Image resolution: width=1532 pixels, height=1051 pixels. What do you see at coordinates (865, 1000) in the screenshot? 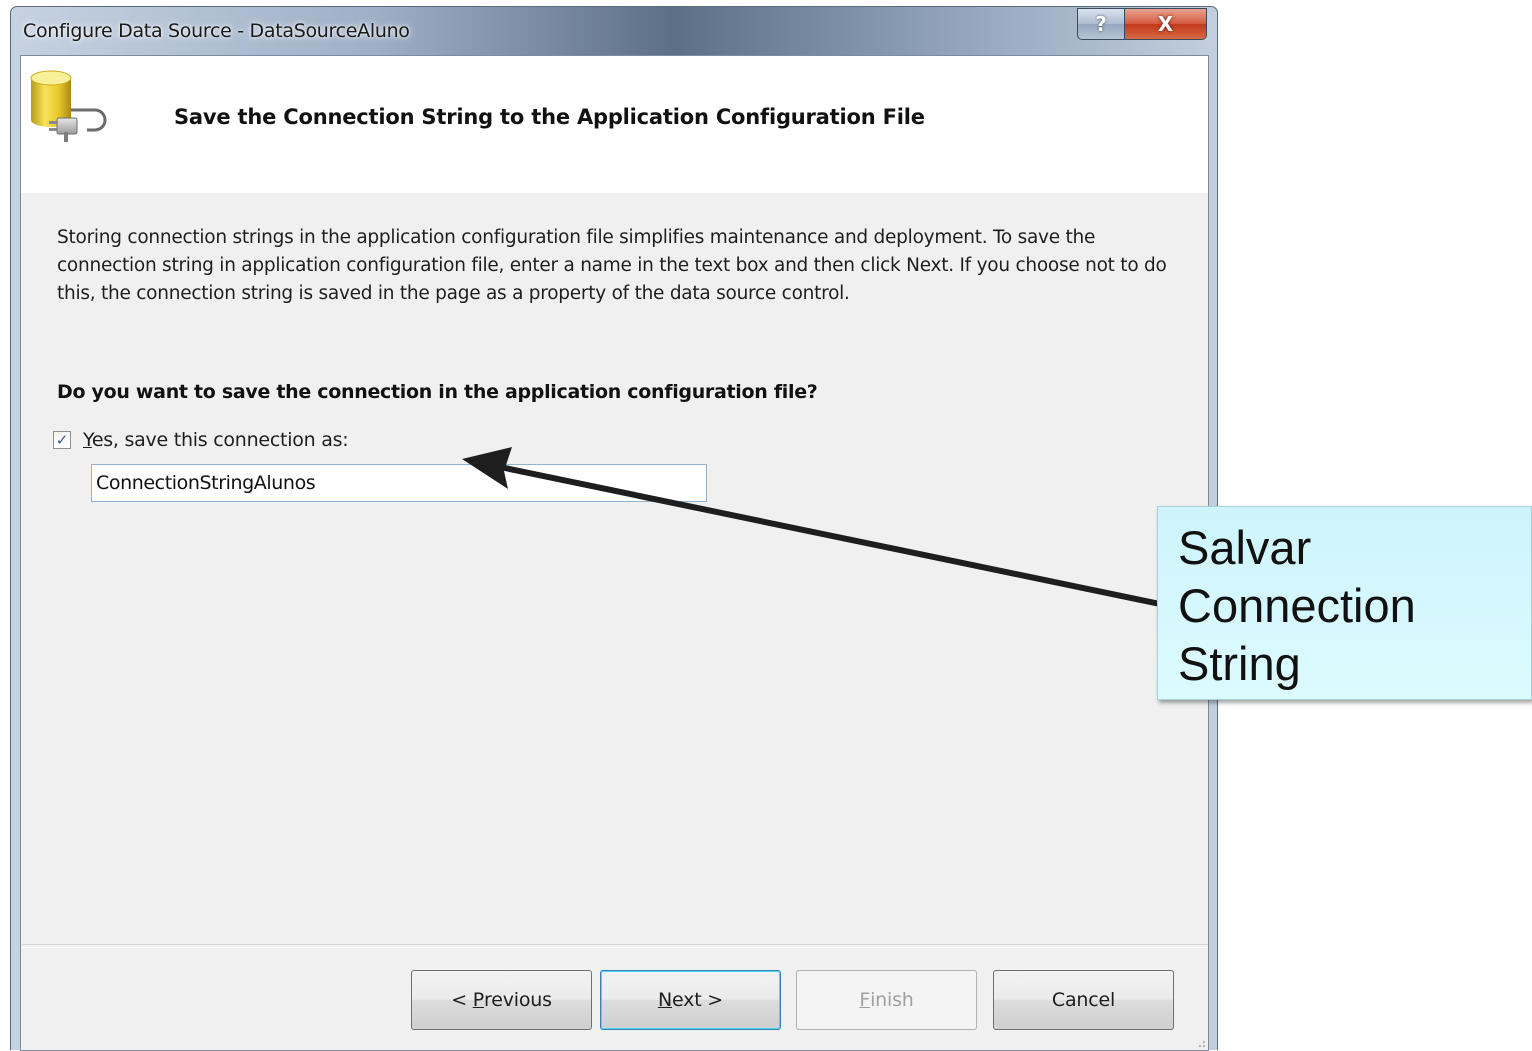
I see `finish-mnemonic: F` at bounding box center [865, 1000].